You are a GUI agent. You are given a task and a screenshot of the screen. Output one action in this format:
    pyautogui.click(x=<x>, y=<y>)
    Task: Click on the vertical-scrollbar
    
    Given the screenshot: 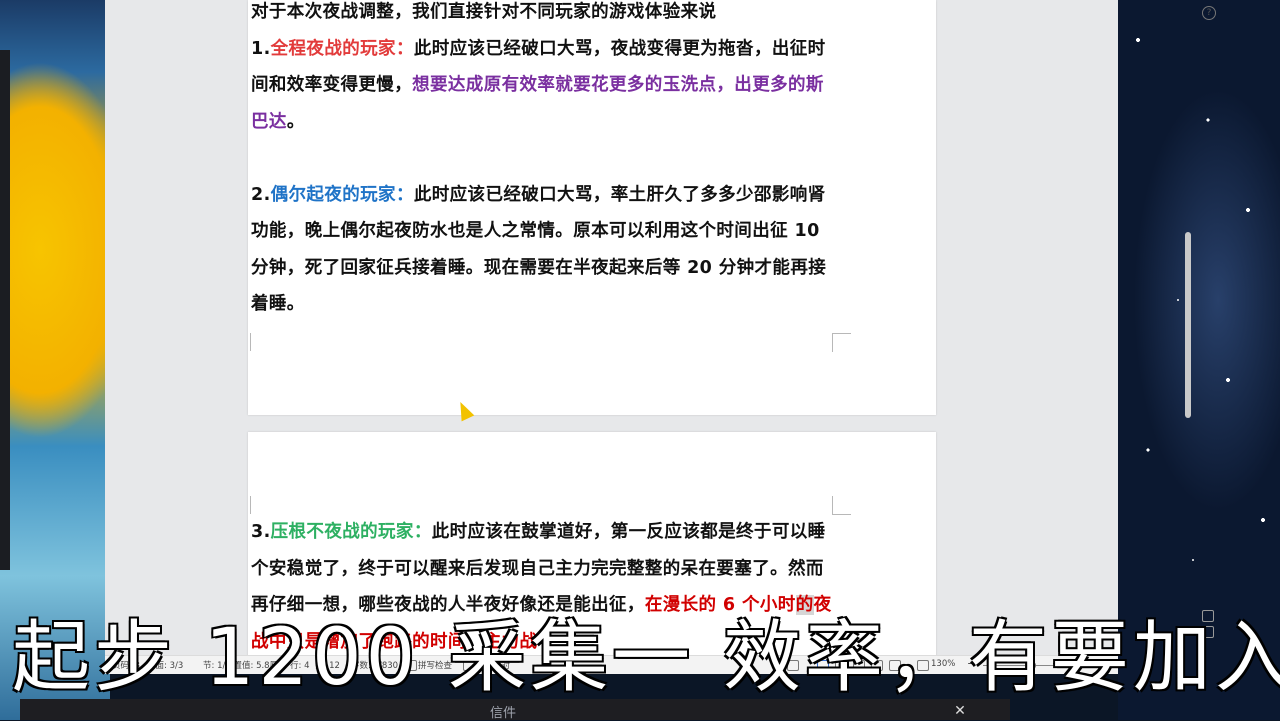 What is the action you would take?
    pyautogui.click(x=1188, y=327)
    